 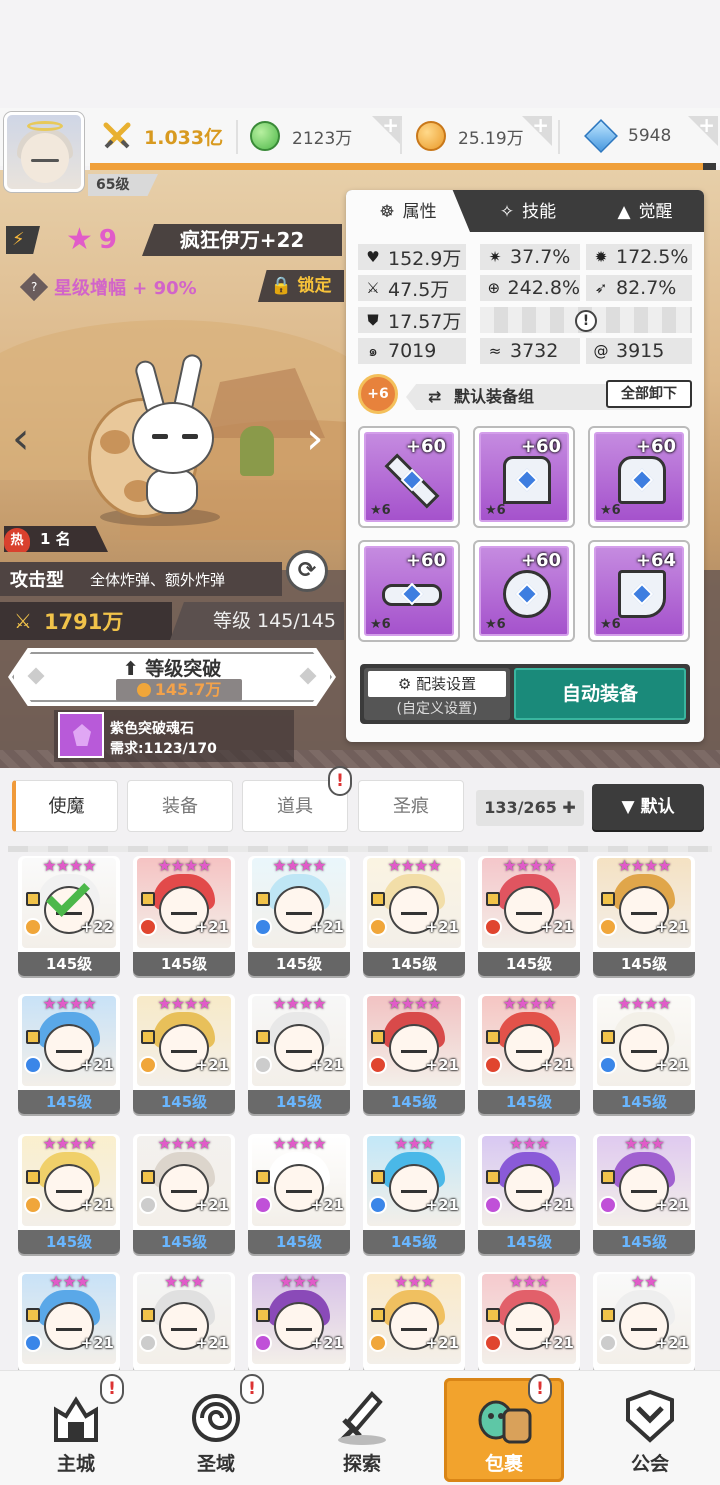 I want to click on soulstone-requirement: 紫色突破魂石 需求:1123/170, so click(x=174, y=736).